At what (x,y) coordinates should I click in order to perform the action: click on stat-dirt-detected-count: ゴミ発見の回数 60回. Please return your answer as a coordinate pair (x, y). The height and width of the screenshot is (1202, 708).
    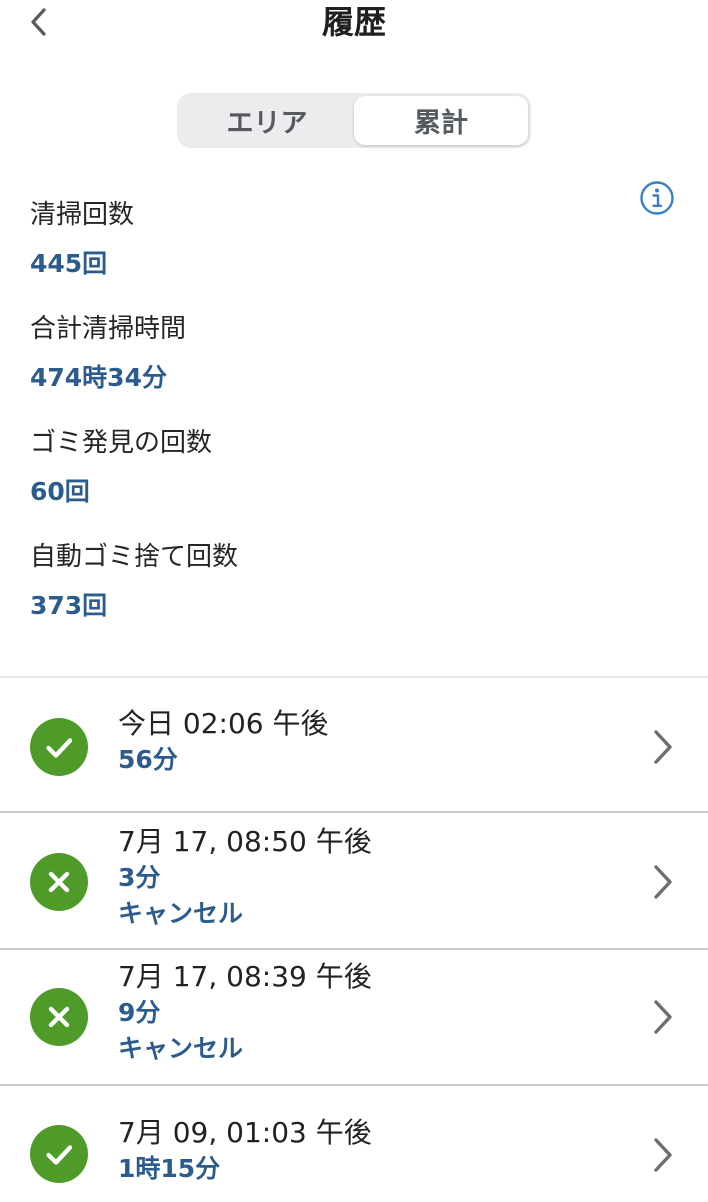
    Looking at the image, I should click on (134, 481).